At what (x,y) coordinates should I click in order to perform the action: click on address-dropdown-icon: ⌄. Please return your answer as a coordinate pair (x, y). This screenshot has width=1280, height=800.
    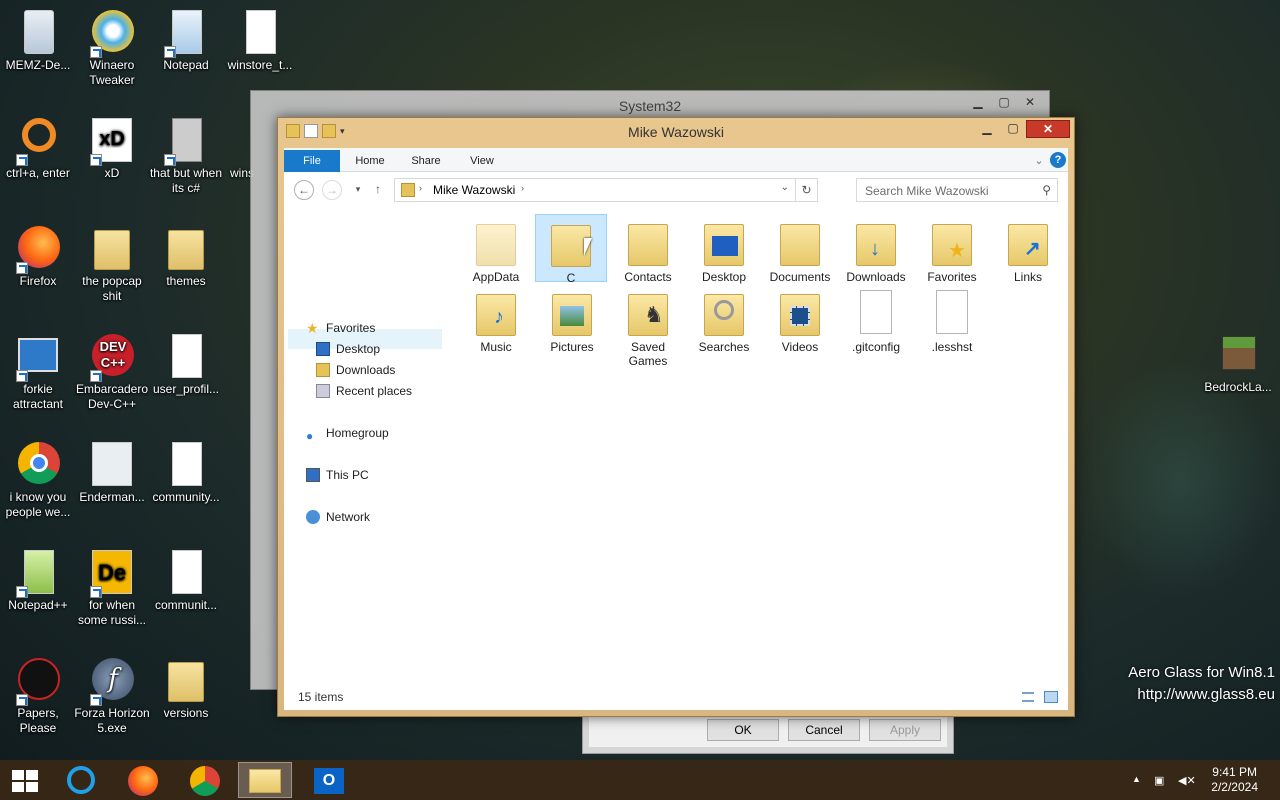
    Looking at the image, I should click on (785, 187).